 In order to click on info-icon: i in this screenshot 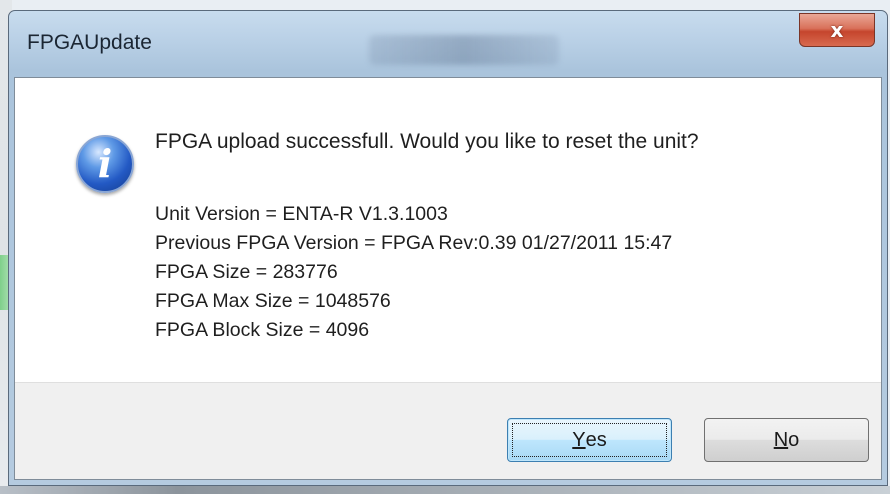, I will do `click(105, 164)`.